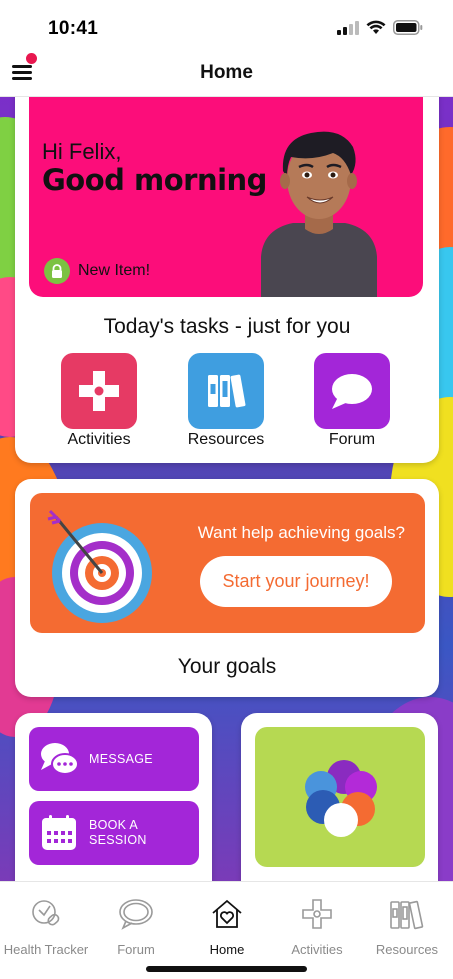  I want to click on status-icons, so click(380, 27).